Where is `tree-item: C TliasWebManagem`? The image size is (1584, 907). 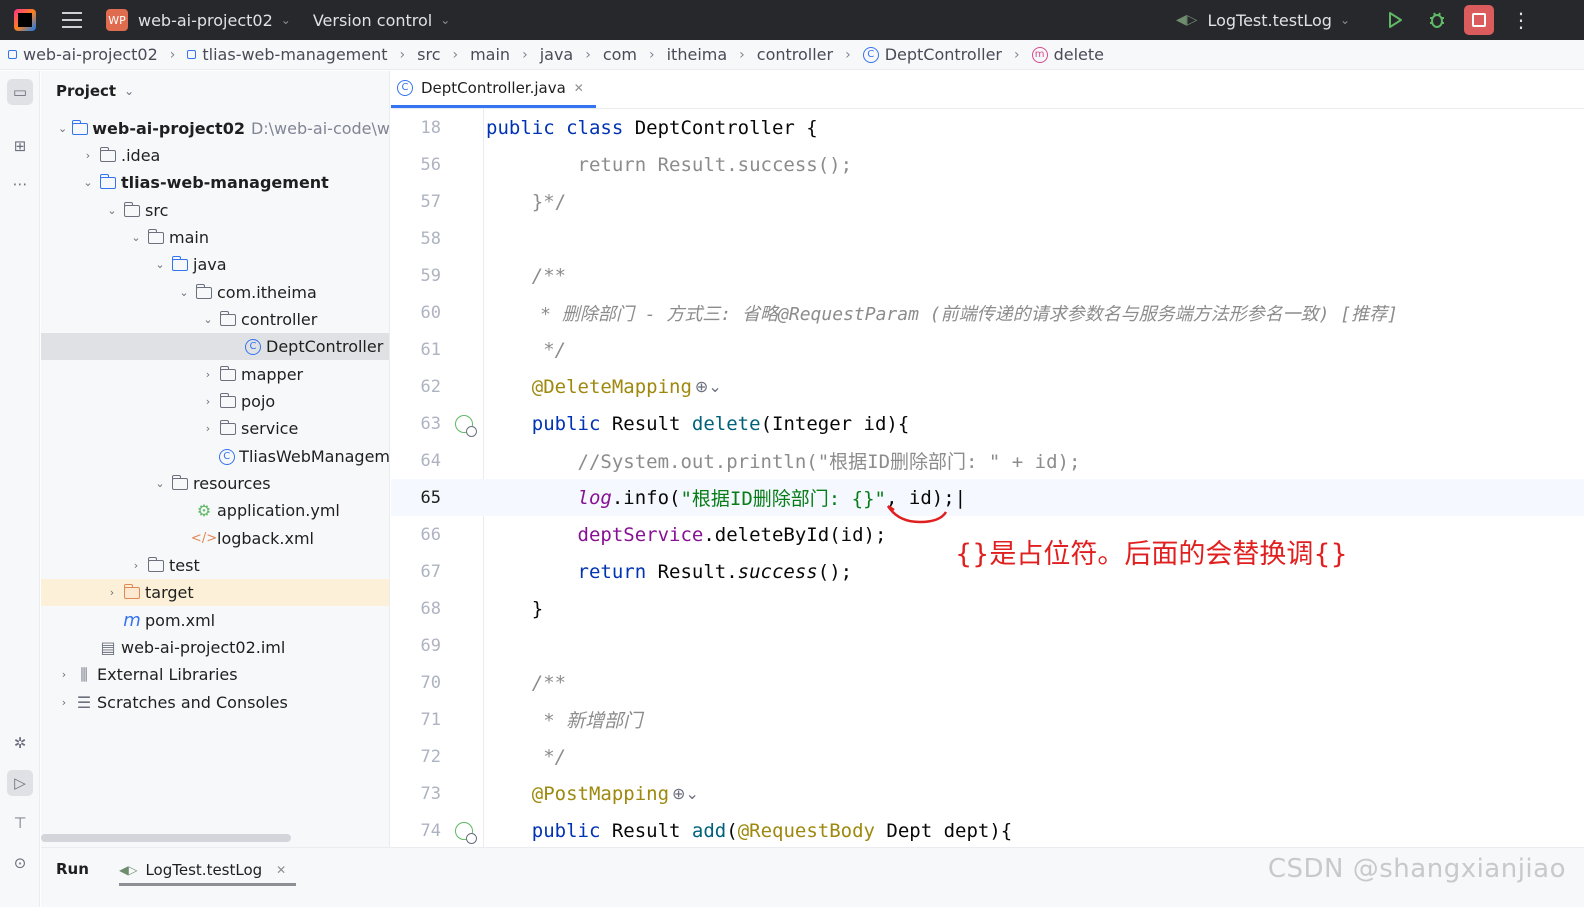 tree-item: C TliasWebManagem is located at coordinates (215, 456).